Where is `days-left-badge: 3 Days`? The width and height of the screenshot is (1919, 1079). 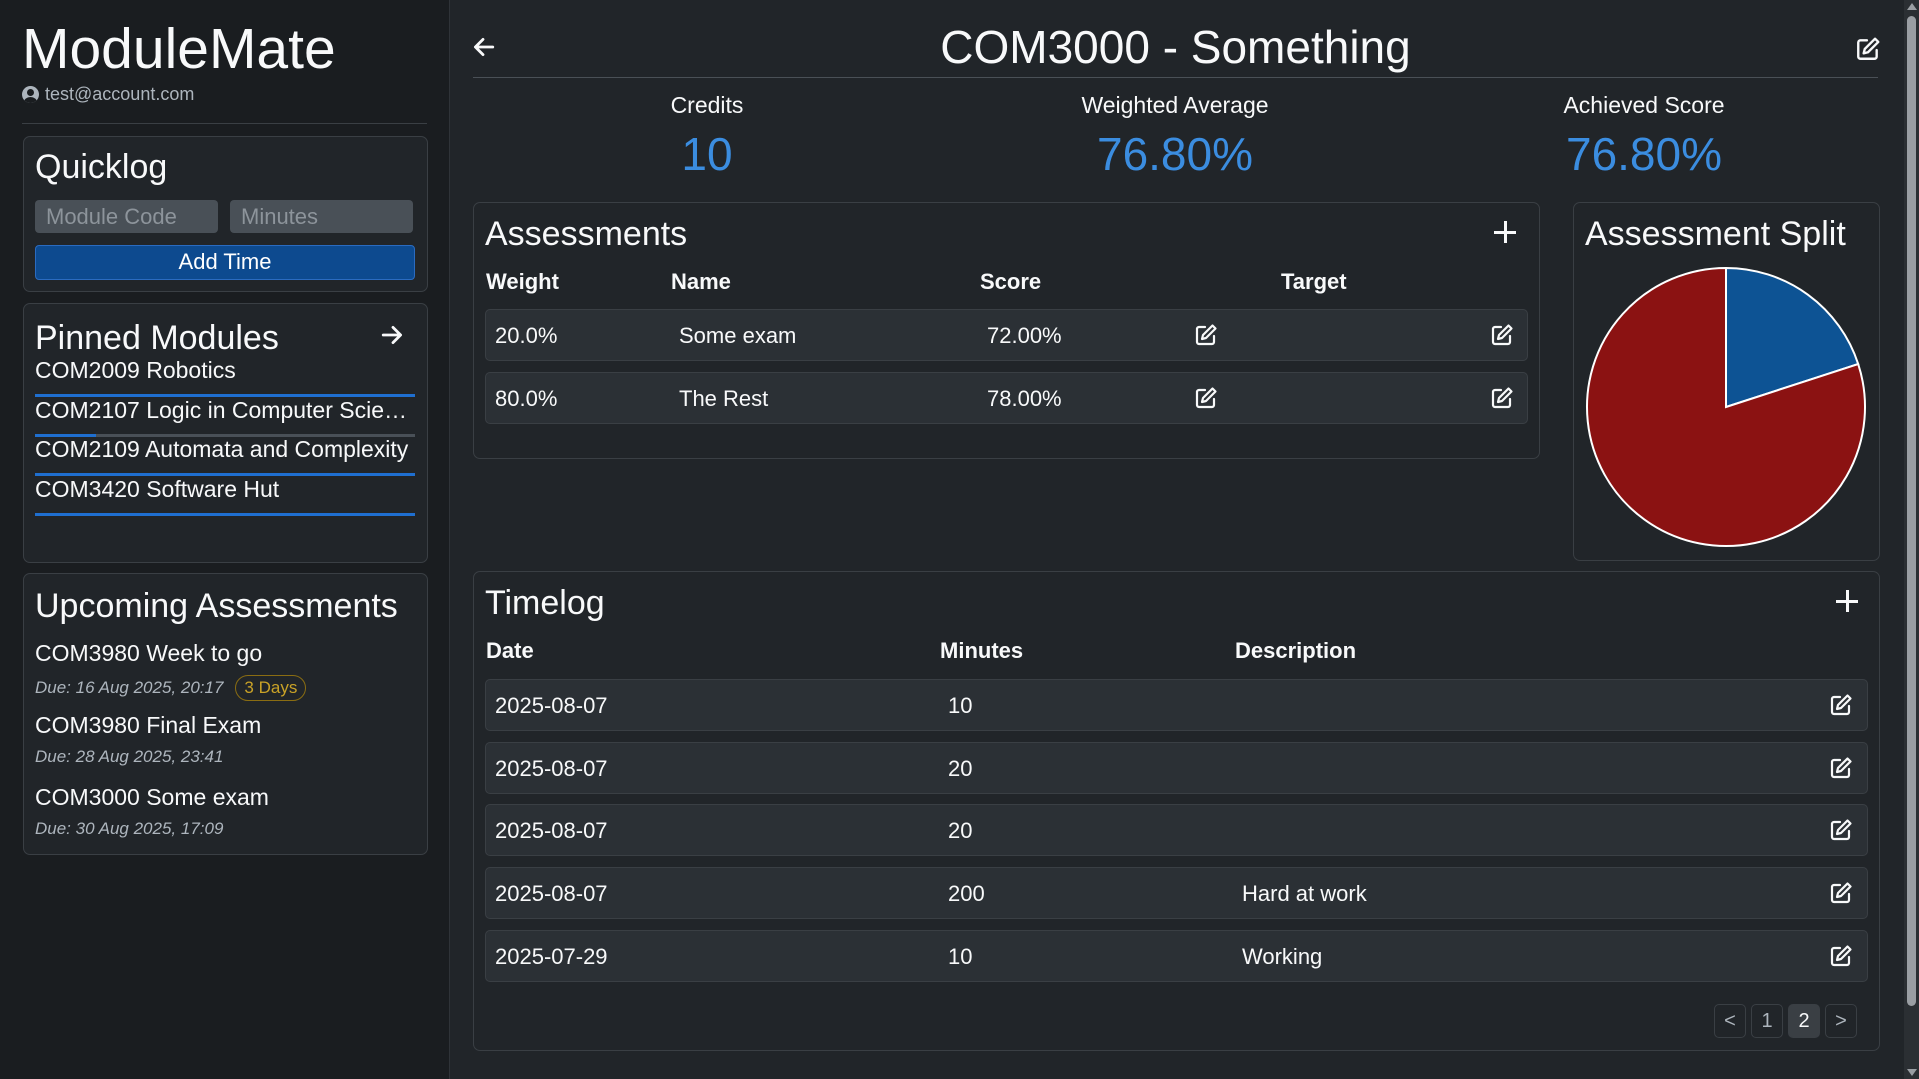
days-left-badge: 3 Days is located at coordinates (271, 688).